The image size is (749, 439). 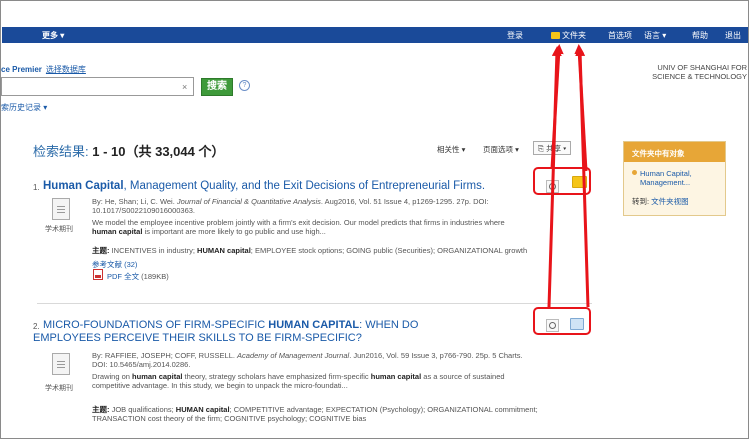 What do you see at coordinates (97, 86) in the screenshot?
I see `search-input` at bounding box center [97, 86].